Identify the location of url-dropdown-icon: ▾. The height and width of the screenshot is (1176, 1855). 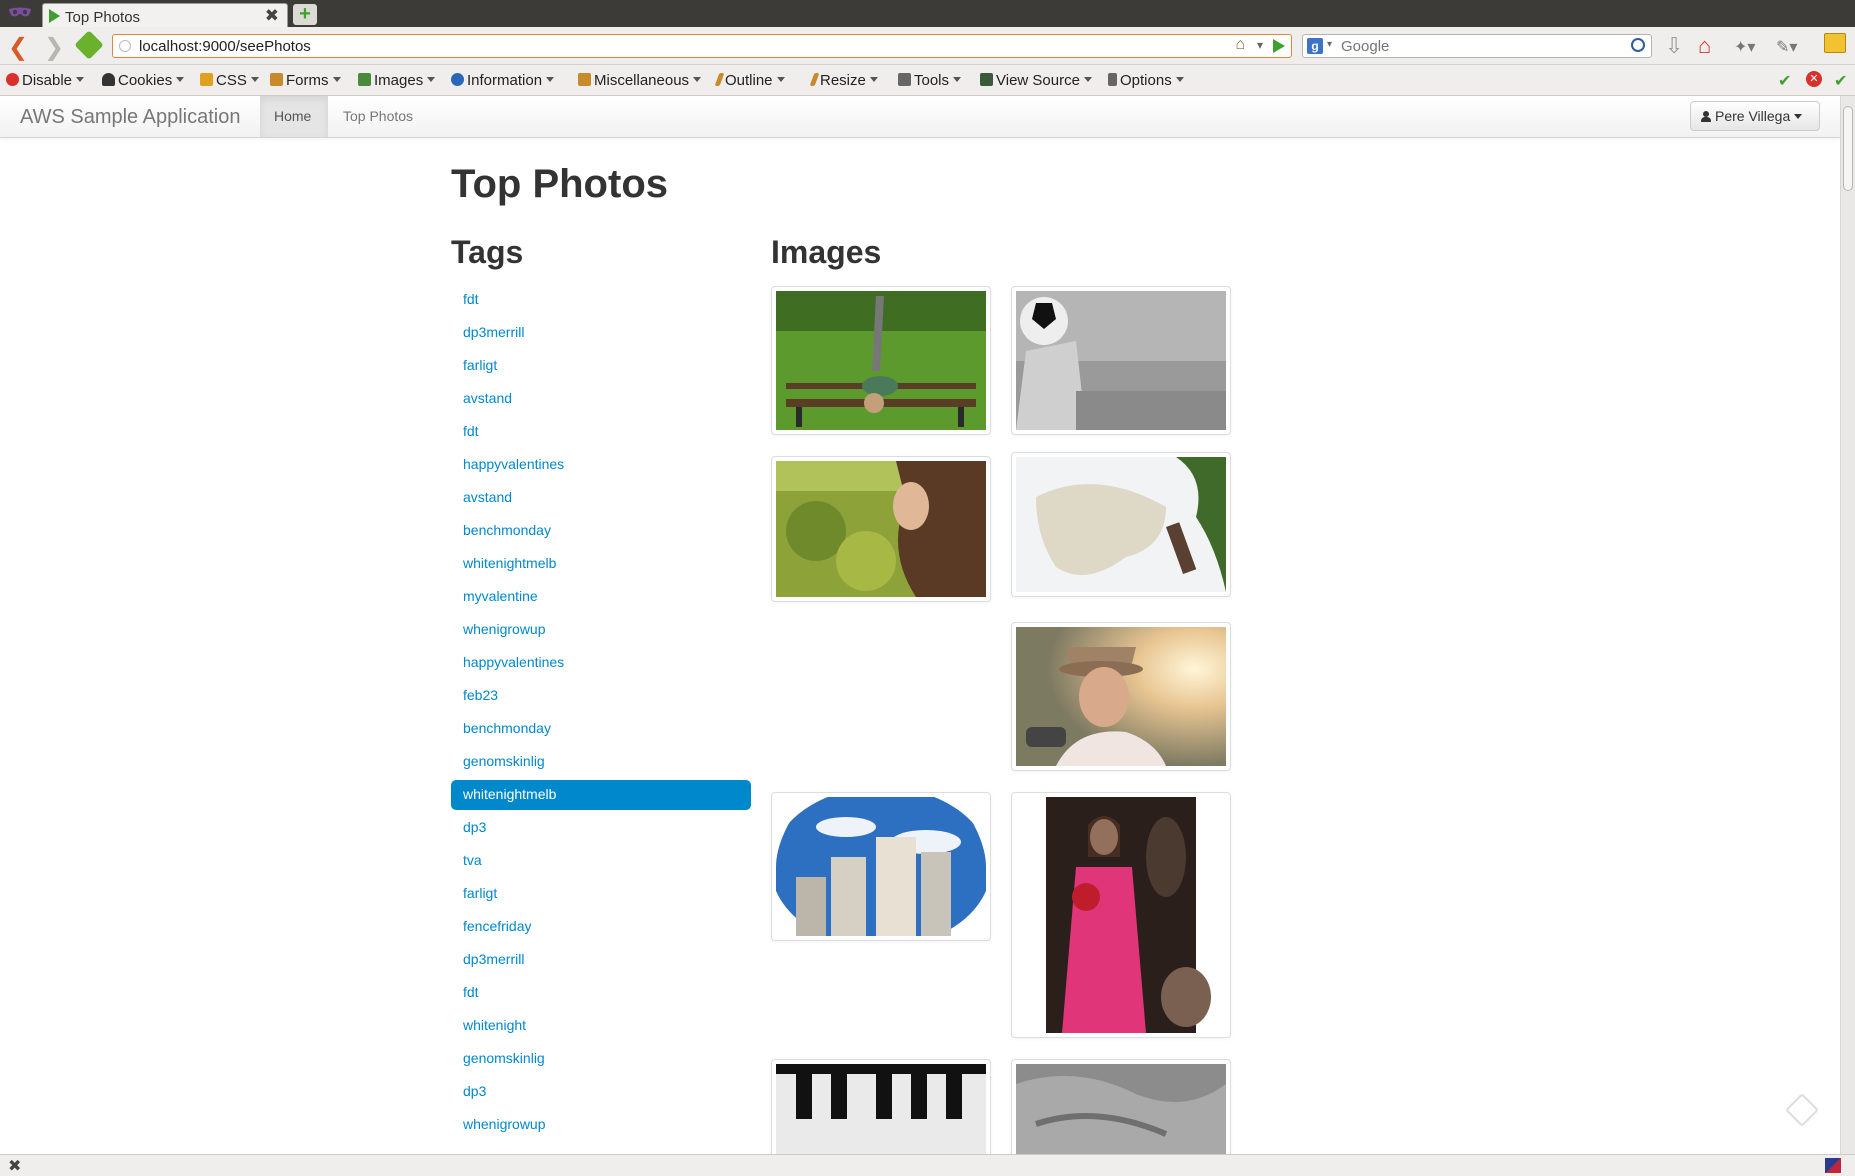
(1260, 45).